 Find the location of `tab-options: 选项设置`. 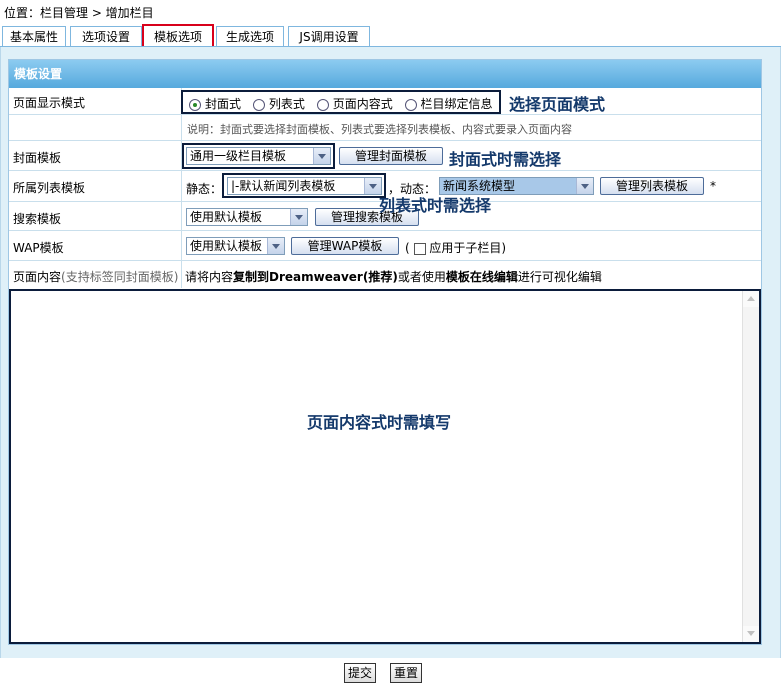

tab-options: 选项设置 is located at coordinates (106, 36).